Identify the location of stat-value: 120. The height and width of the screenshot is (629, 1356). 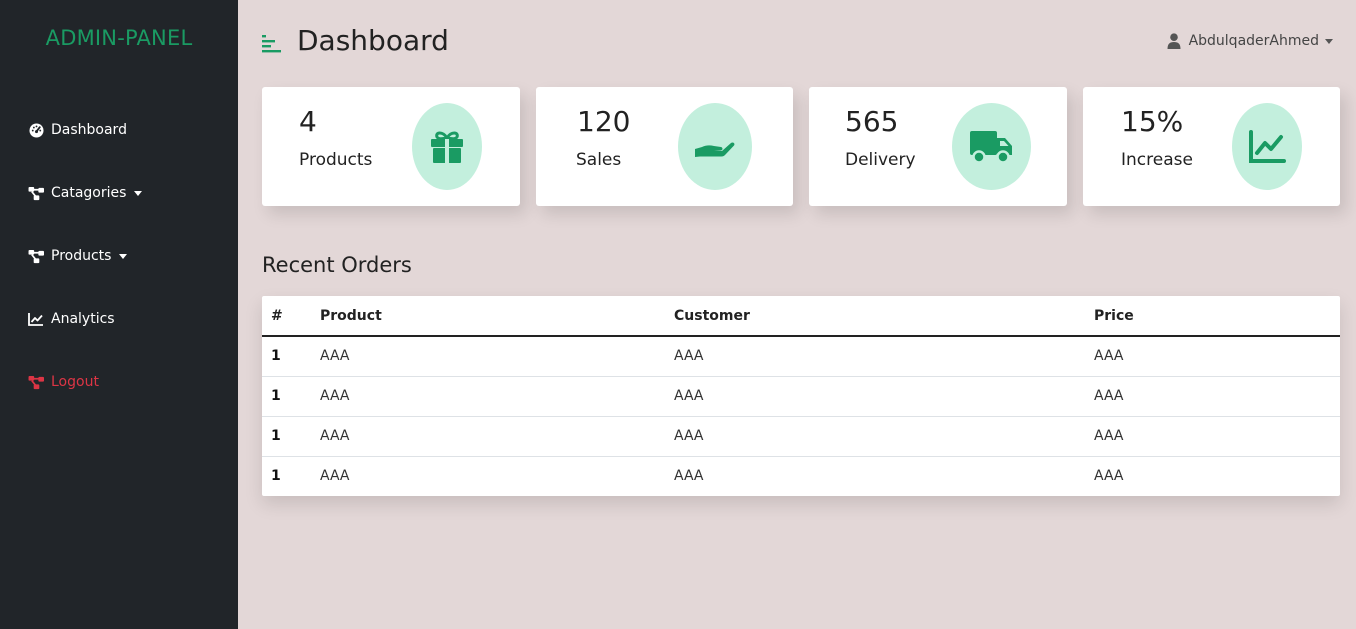
(604, 121).